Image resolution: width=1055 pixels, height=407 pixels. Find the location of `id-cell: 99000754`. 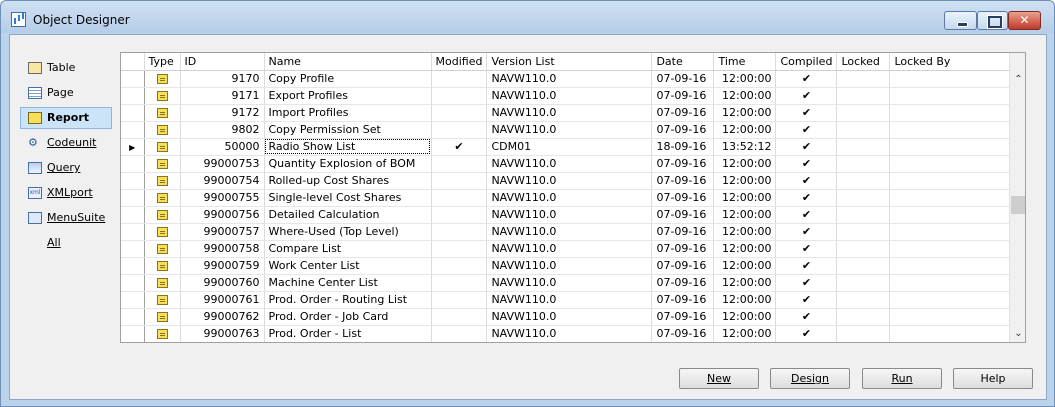

id-cell: 99000754 is located at coordinates (222, 181).